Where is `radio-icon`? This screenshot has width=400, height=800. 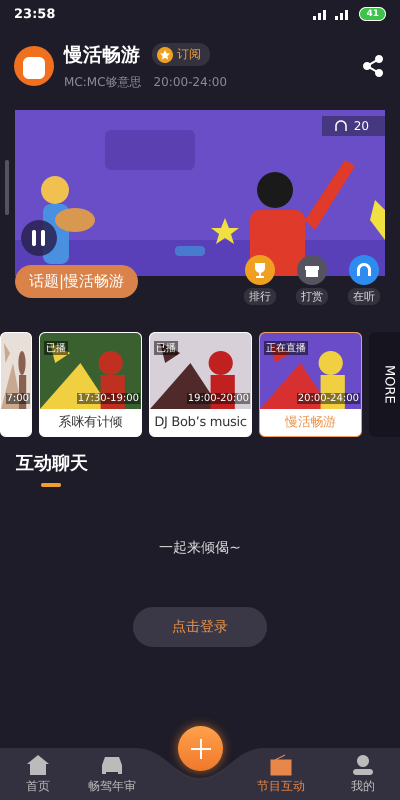
radio-icon is located at coordinates (281, 765).